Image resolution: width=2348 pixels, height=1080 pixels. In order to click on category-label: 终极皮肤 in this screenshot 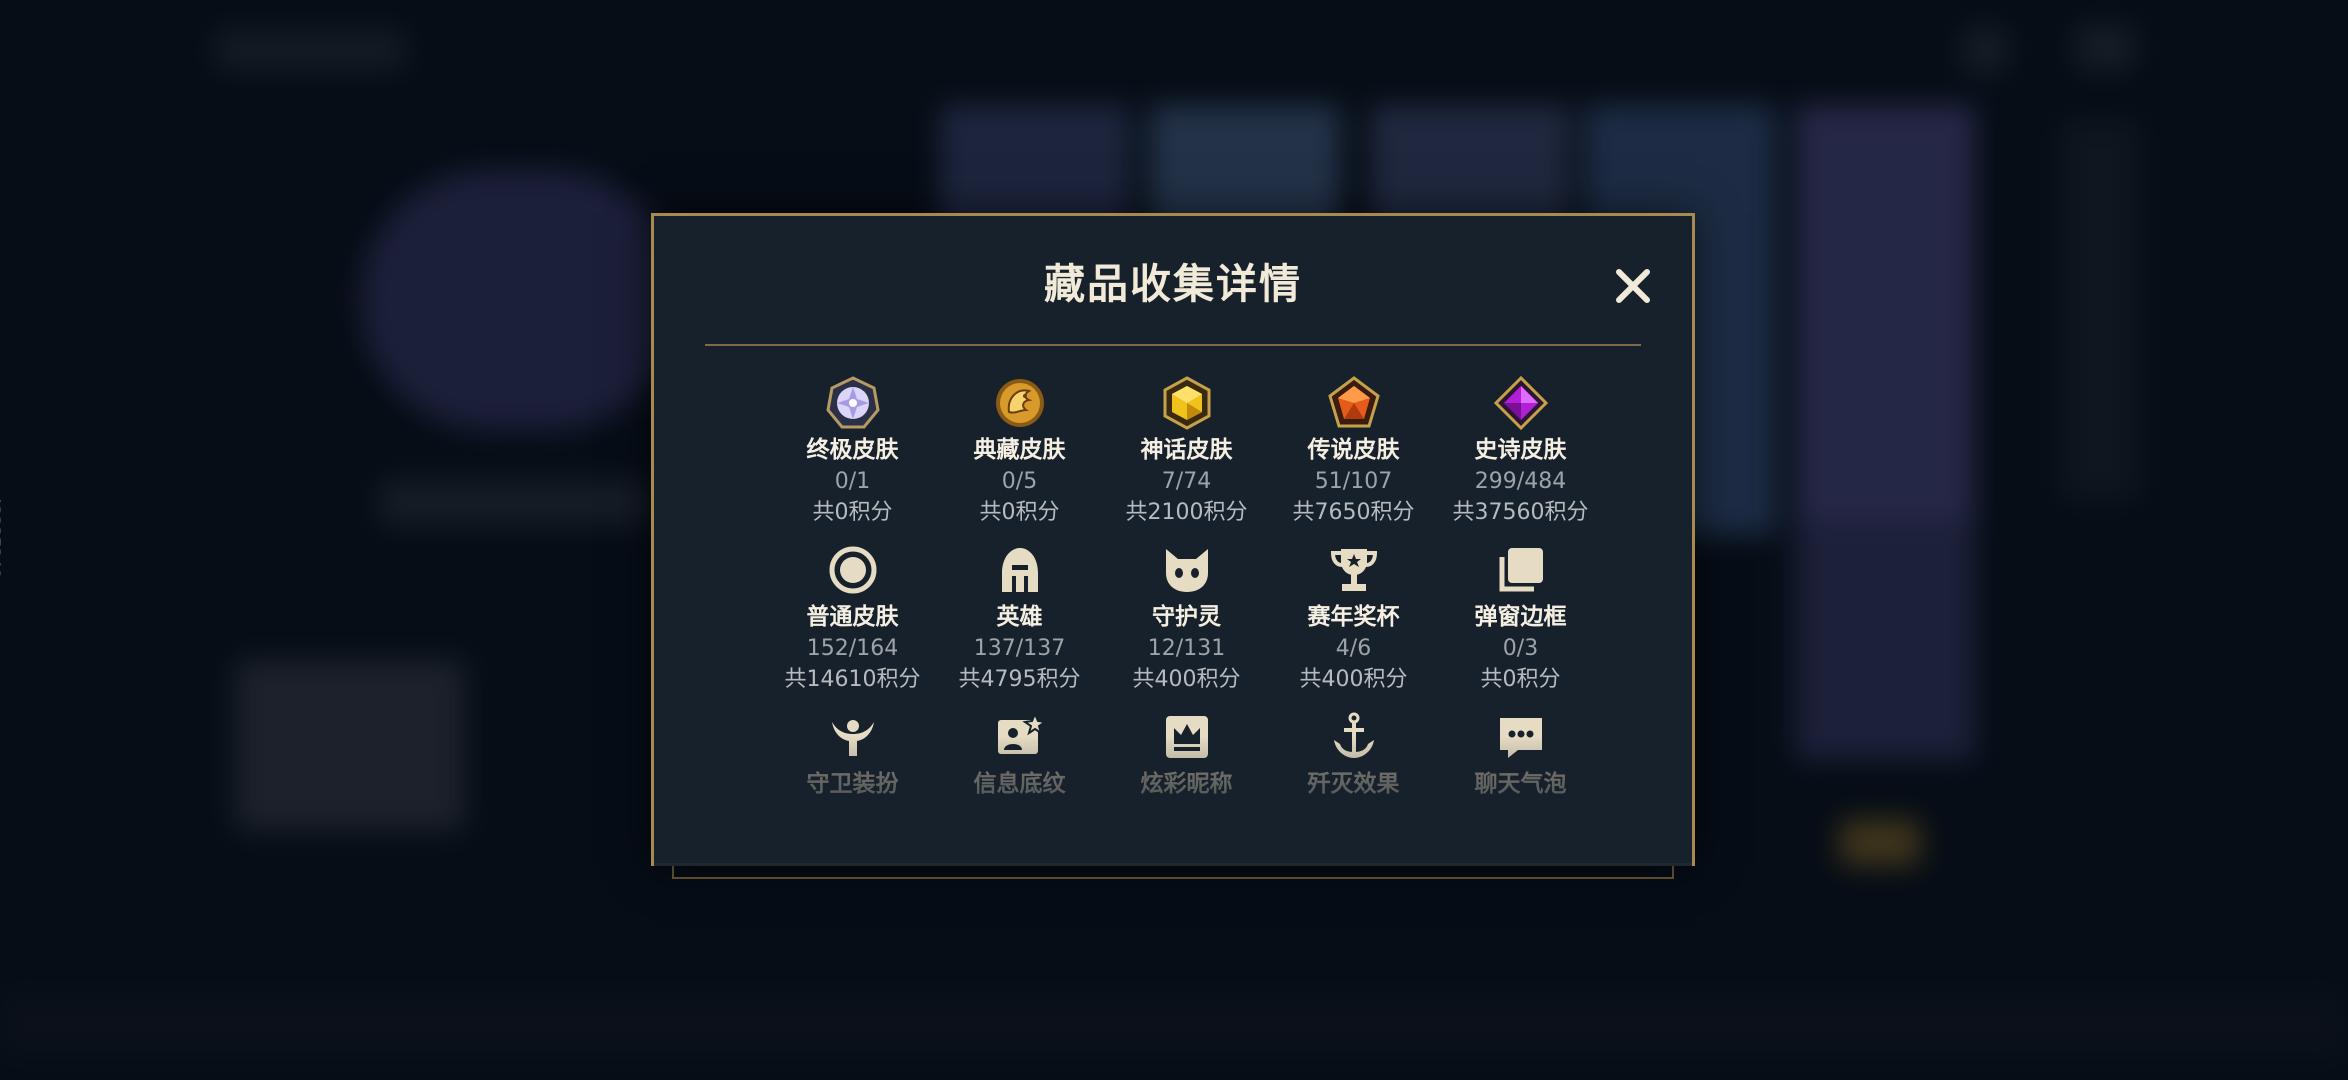, I will do `click(852, 450)`.